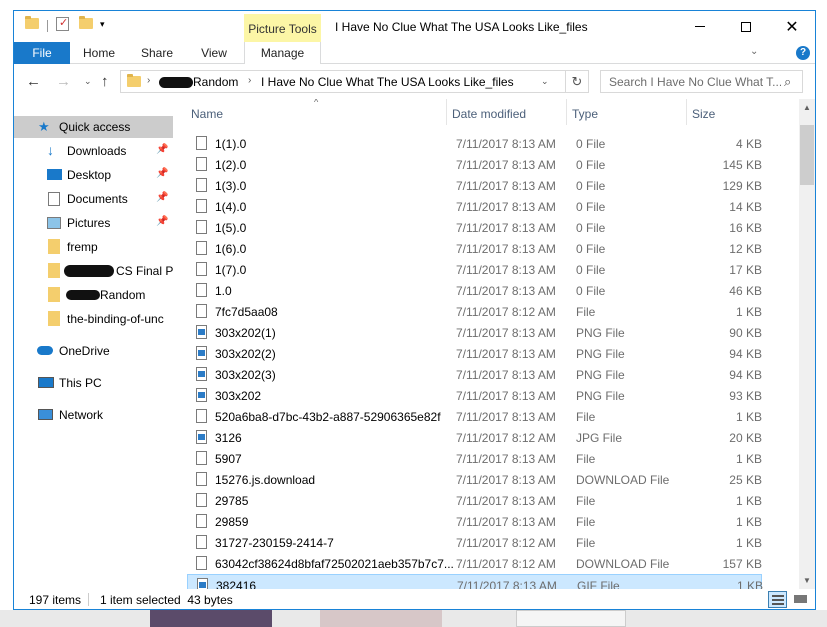 Image resolution: width=827 pixels, height=627 pixels. I want to click on column-header-date: Date modified, so click(489, 114).